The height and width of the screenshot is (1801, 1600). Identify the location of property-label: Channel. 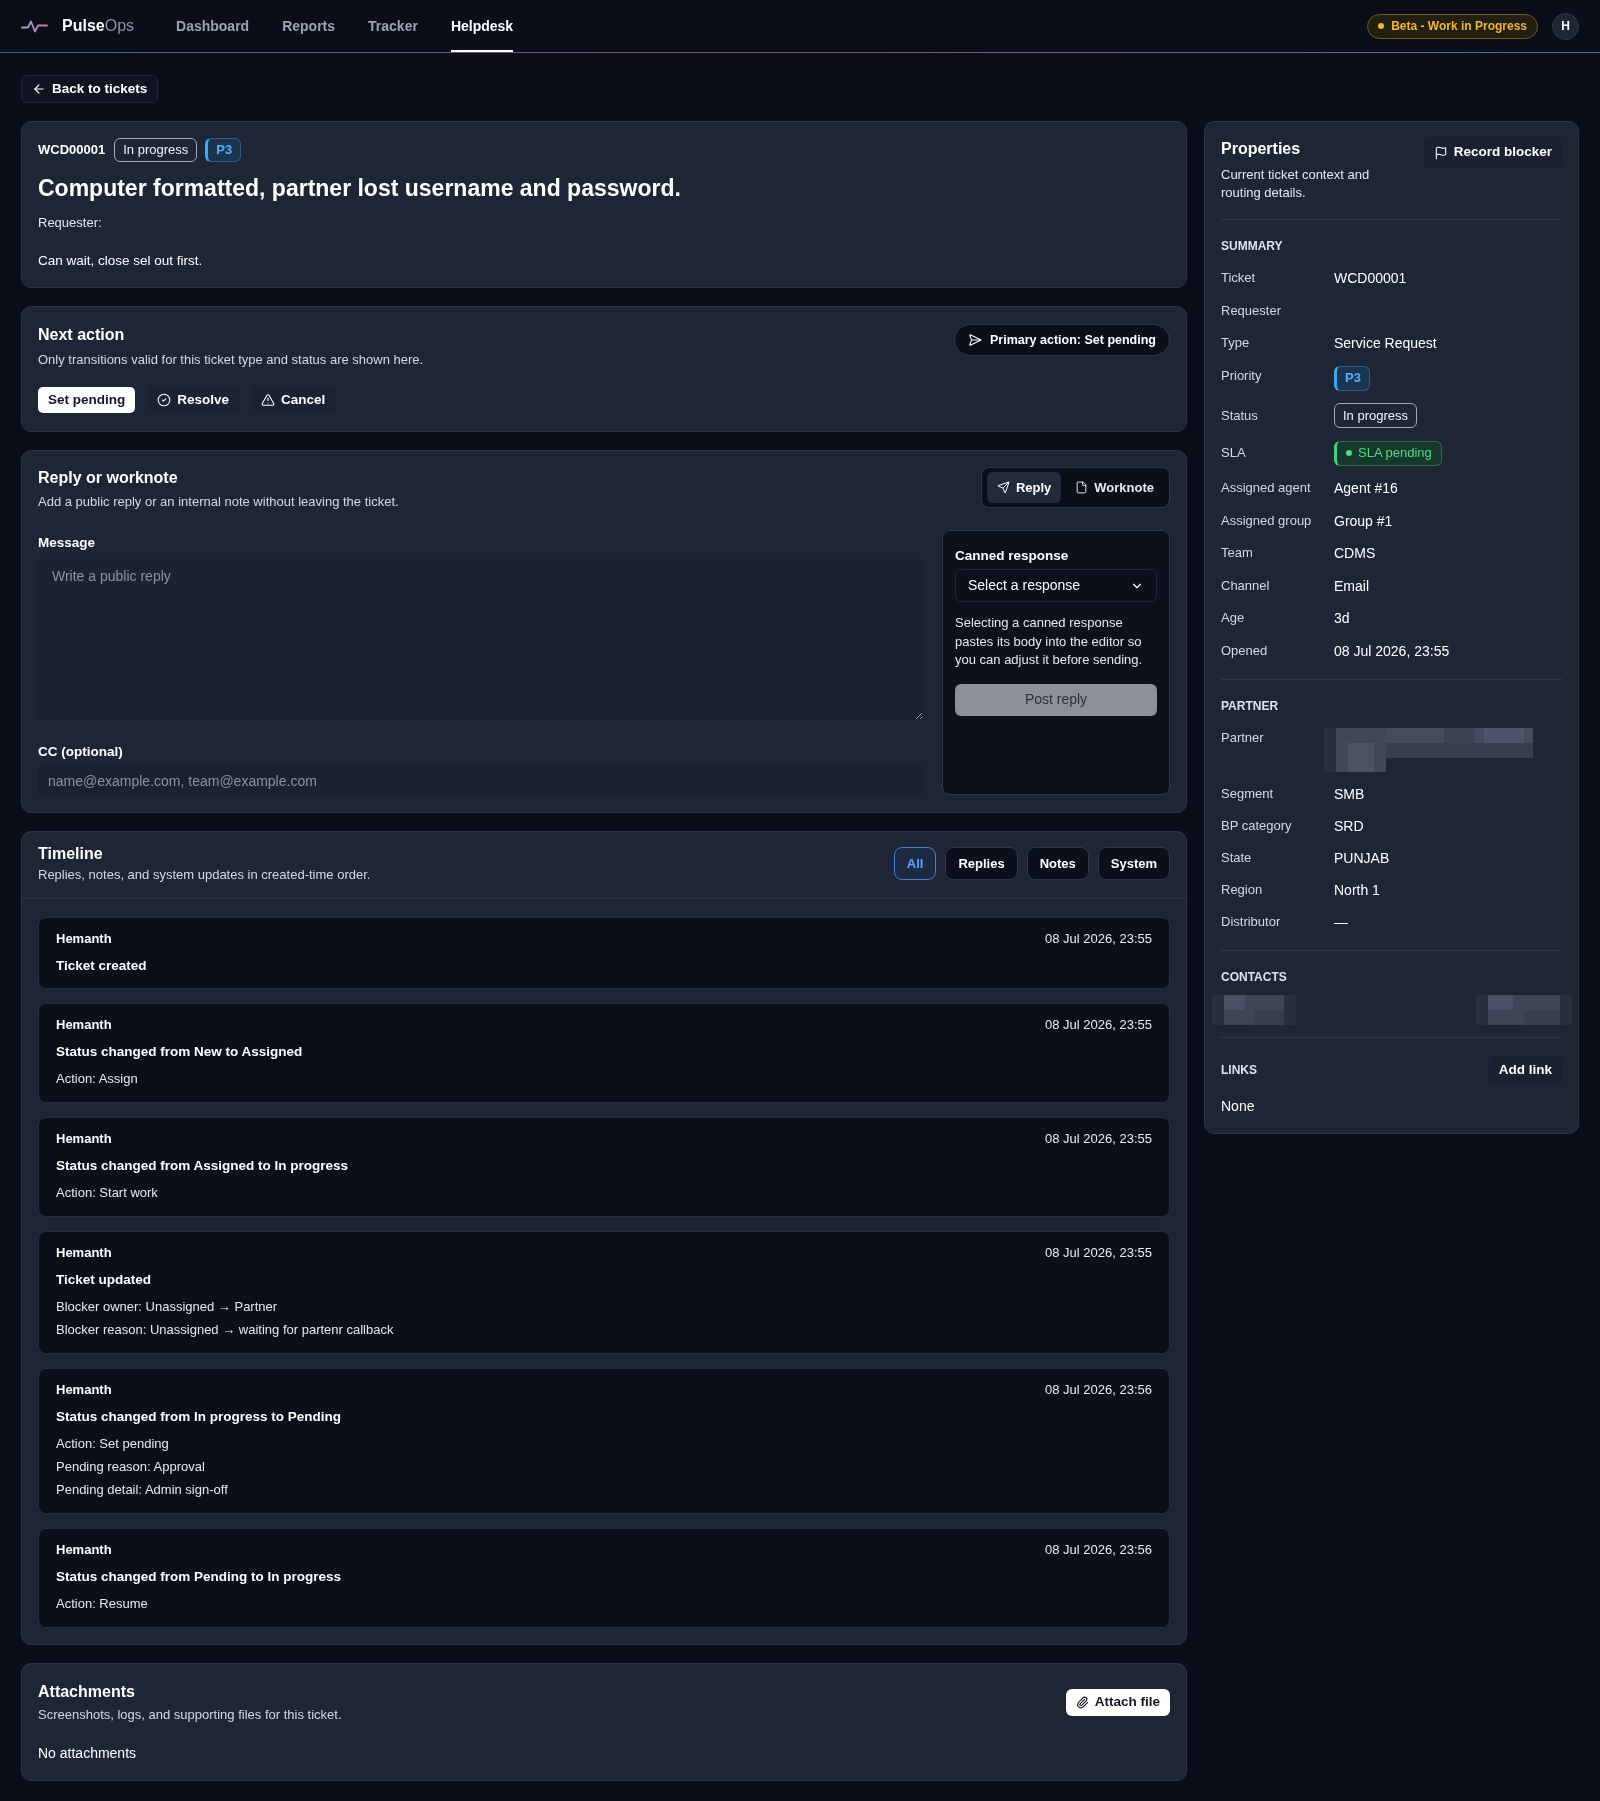
(1246, 585).